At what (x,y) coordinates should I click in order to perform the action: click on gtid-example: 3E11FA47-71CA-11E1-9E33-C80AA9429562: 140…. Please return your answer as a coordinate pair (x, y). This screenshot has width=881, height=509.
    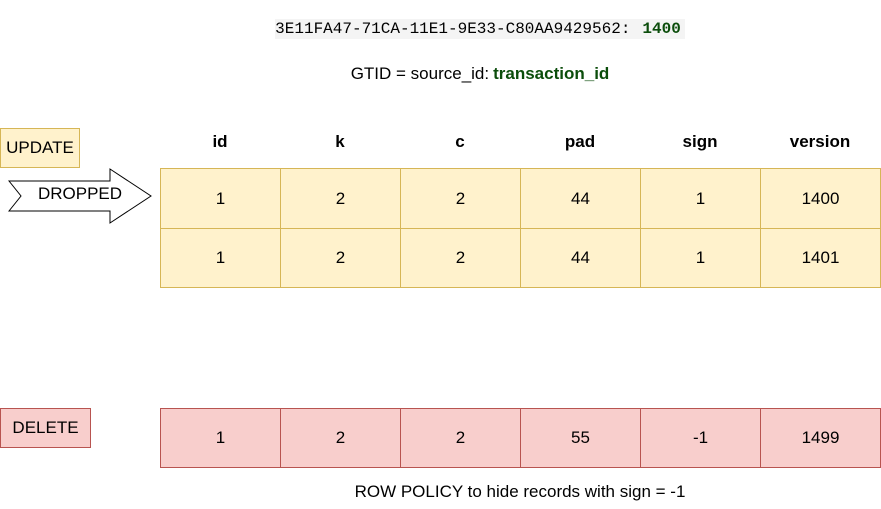
    Looking at the image, I should click on (440, 29).